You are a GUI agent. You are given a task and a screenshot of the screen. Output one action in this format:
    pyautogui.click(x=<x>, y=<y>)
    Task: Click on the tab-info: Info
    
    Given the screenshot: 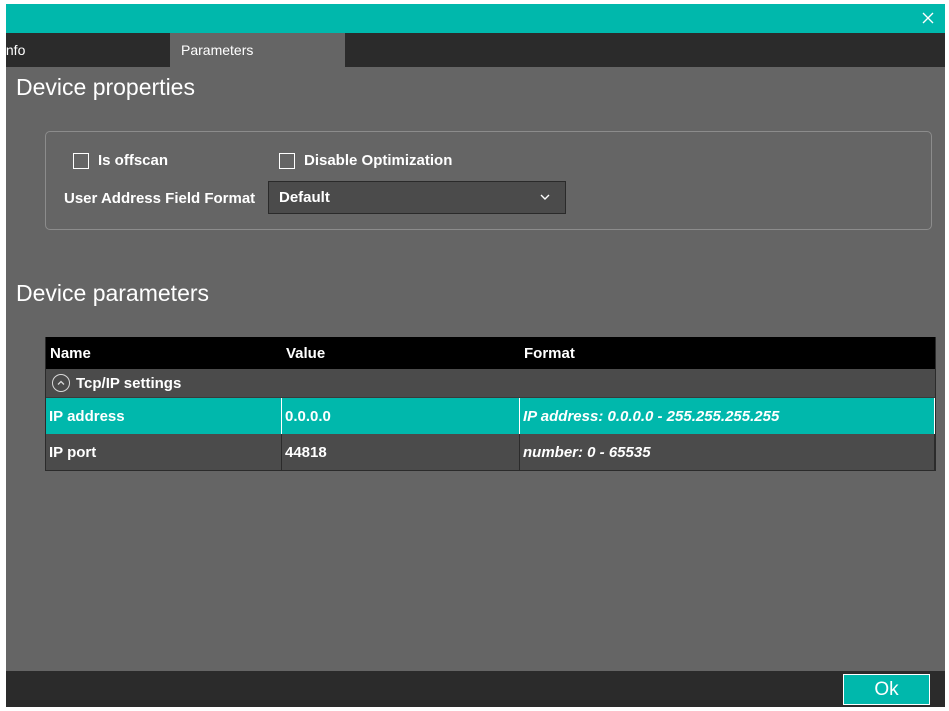 What is the action you would take?
    pyautogui.click(x=85, y=50)
    